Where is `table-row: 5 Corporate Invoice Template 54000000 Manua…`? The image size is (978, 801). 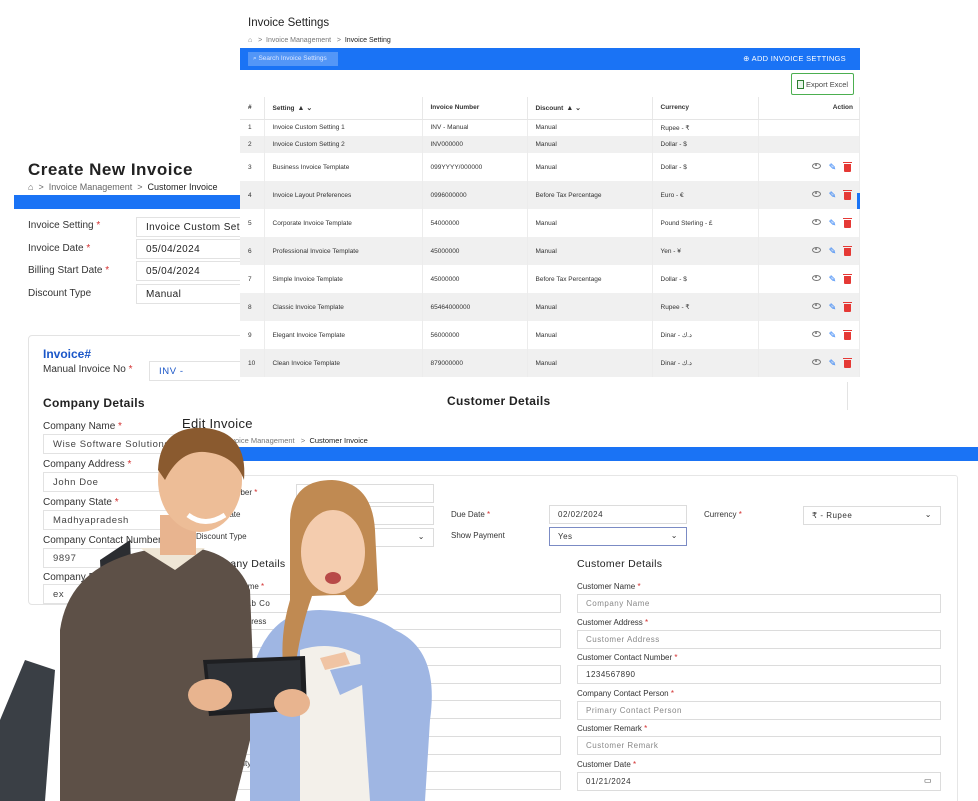 table-row: 5 Corporate Invoice Template 54000000 Manua… is located at coordinates (550, 223).